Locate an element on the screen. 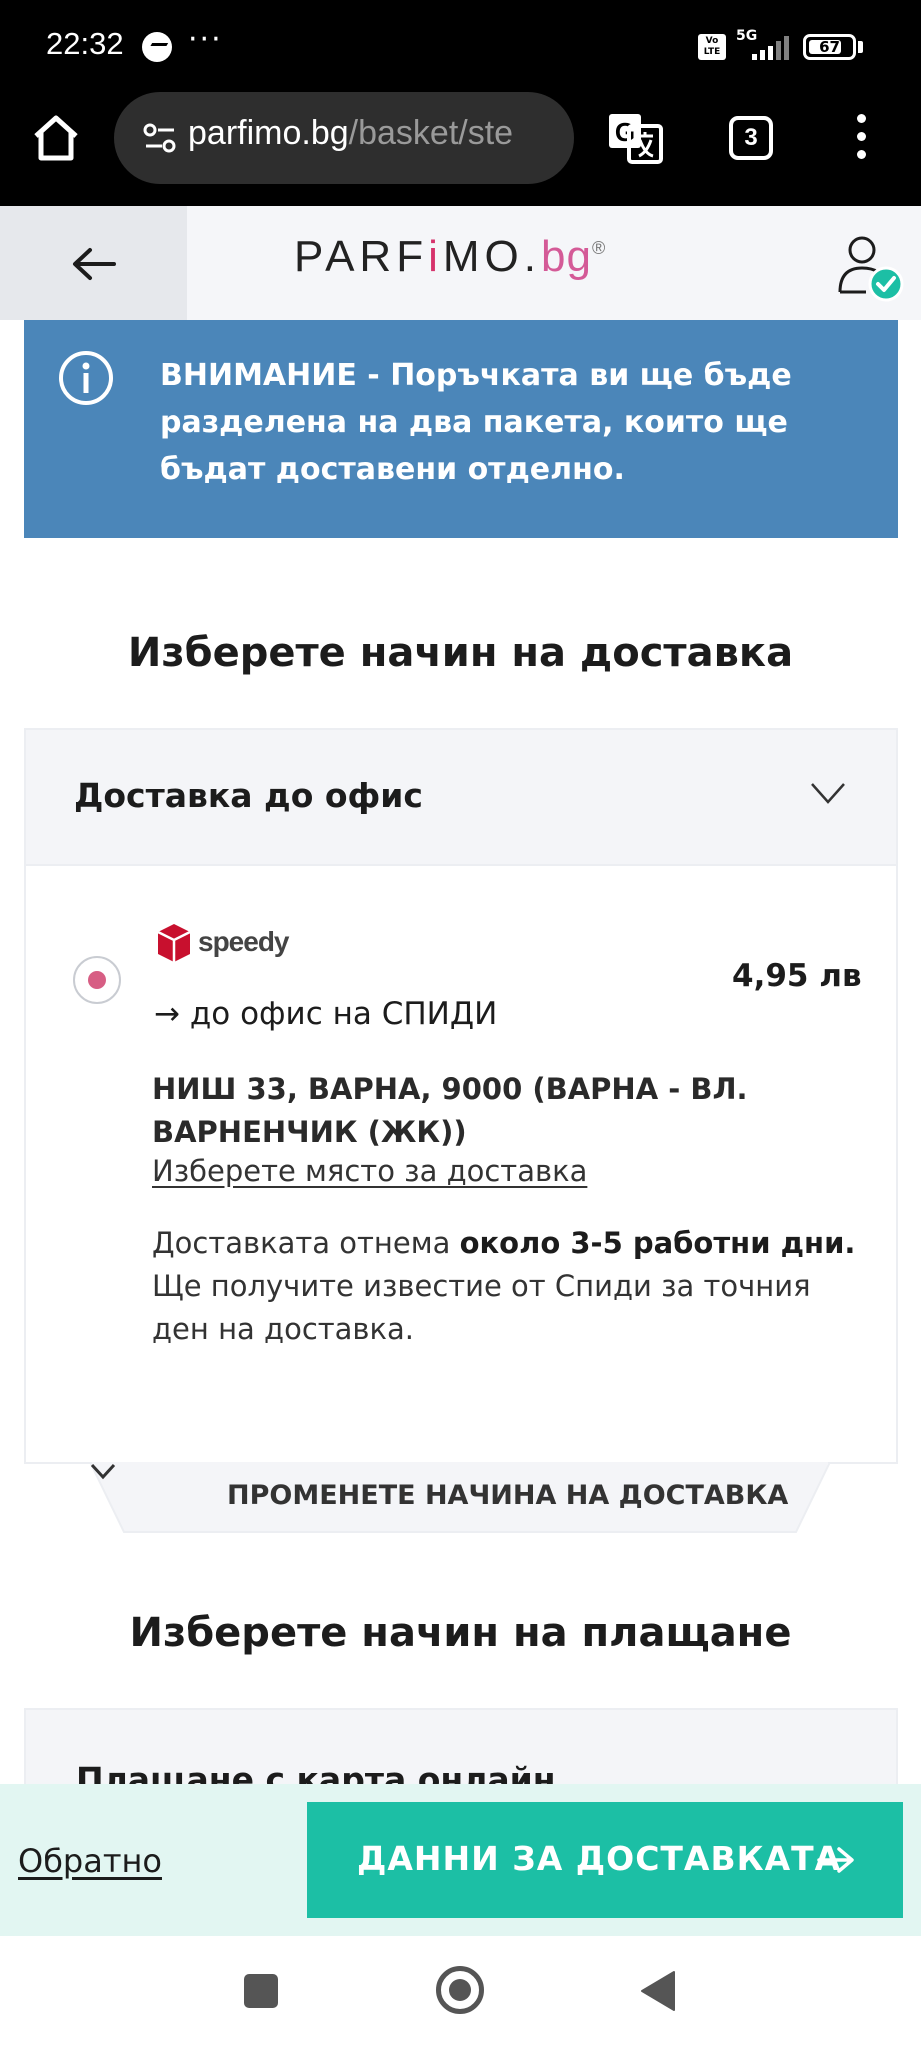  user-account-icon is located at coordinates (871, 267).